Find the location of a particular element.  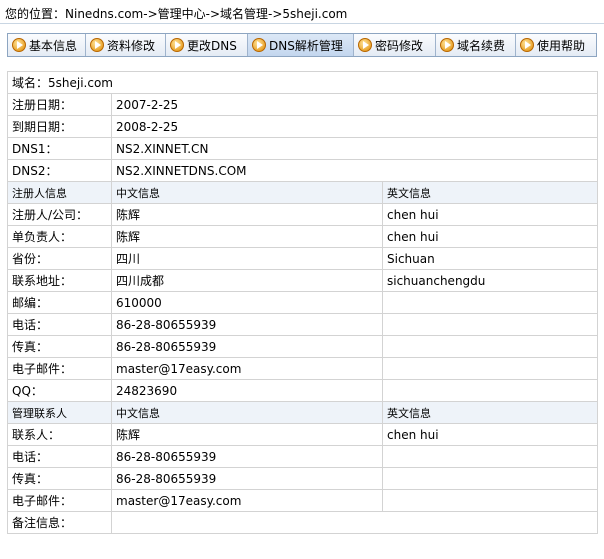

tab-renew-domain: 域名续费 is located at coordinates (476, 45).